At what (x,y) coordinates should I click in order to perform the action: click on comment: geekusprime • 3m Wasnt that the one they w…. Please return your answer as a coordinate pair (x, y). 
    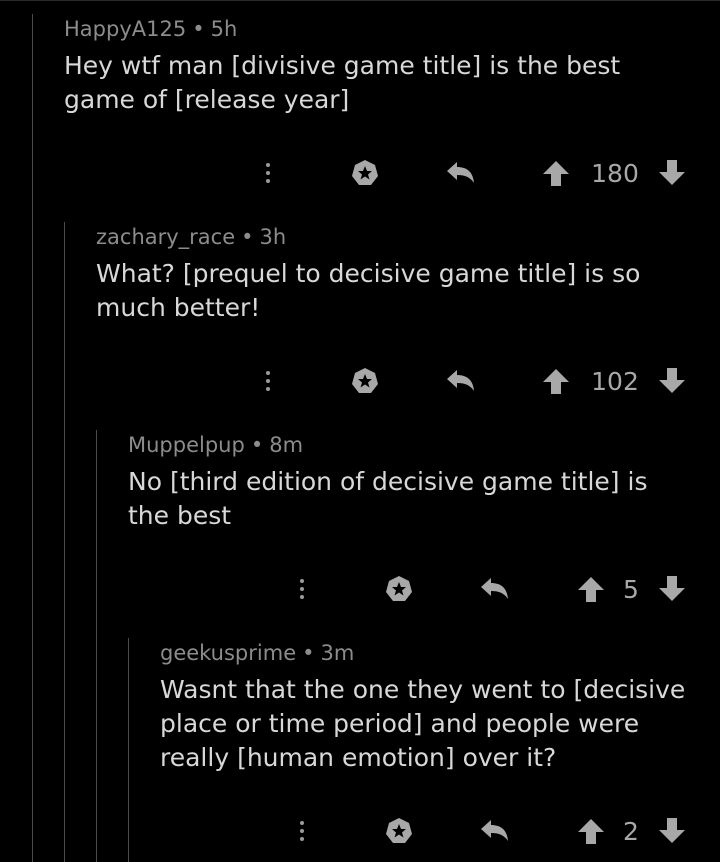
    Looking at the image, I should click on (430, 706).